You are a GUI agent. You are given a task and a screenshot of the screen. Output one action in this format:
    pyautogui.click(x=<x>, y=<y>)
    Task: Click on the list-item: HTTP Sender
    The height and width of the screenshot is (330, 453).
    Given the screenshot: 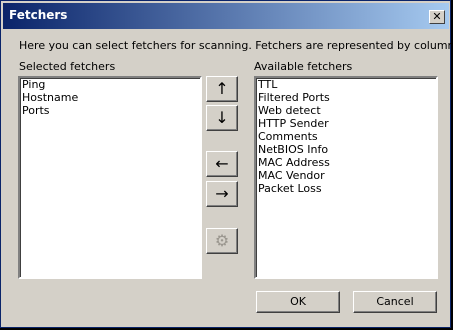 What is the action you would take?
    pyautogui.click(x=346, y=123)
    